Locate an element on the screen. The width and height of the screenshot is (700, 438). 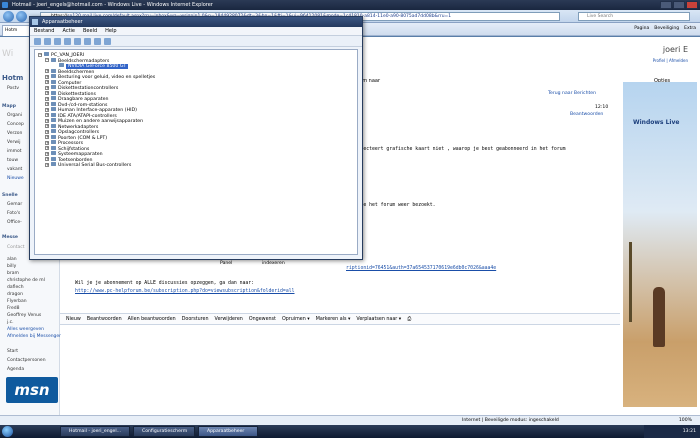
search-input: Live Search is located at coordinates (634, 16).